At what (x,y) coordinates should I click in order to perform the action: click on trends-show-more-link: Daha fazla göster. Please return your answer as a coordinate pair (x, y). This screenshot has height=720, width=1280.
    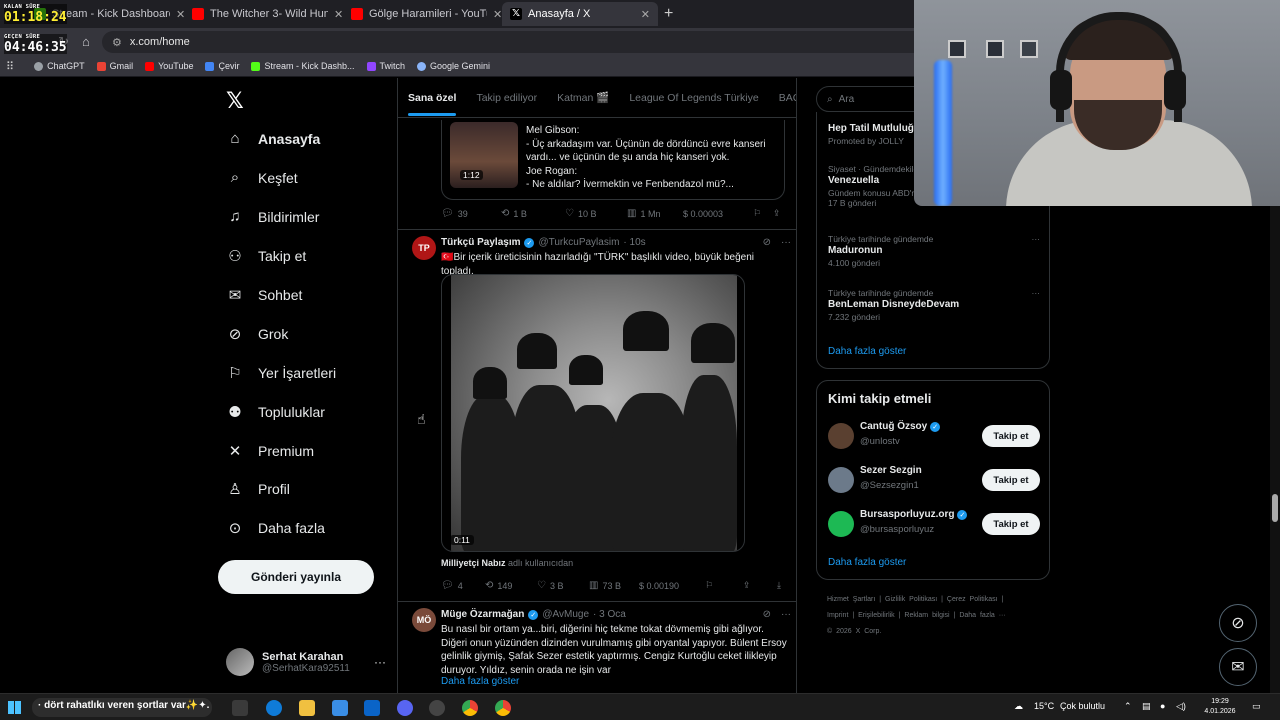
    Looking at the image, I should click on (867, 351).